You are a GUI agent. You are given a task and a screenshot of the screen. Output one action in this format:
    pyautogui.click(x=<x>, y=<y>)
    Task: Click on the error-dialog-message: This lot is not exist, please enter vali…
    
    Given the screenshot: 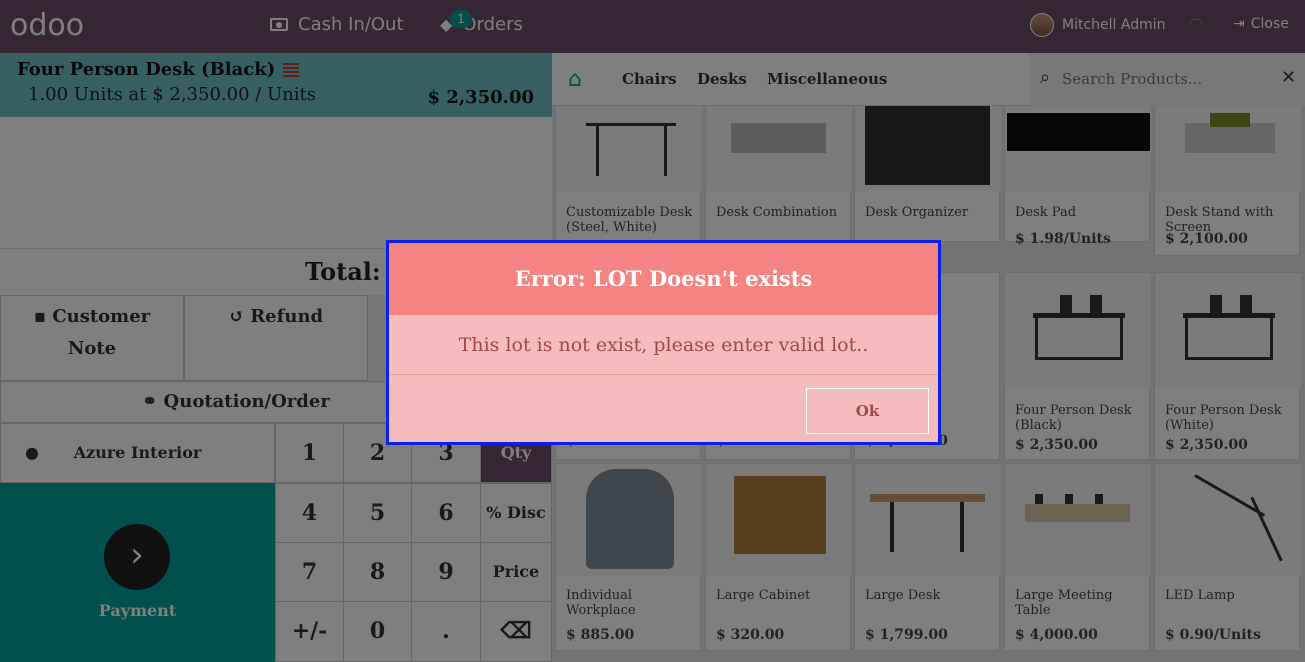 What is the action you would take?
    pyautogui.click(x=663, y=345)
    